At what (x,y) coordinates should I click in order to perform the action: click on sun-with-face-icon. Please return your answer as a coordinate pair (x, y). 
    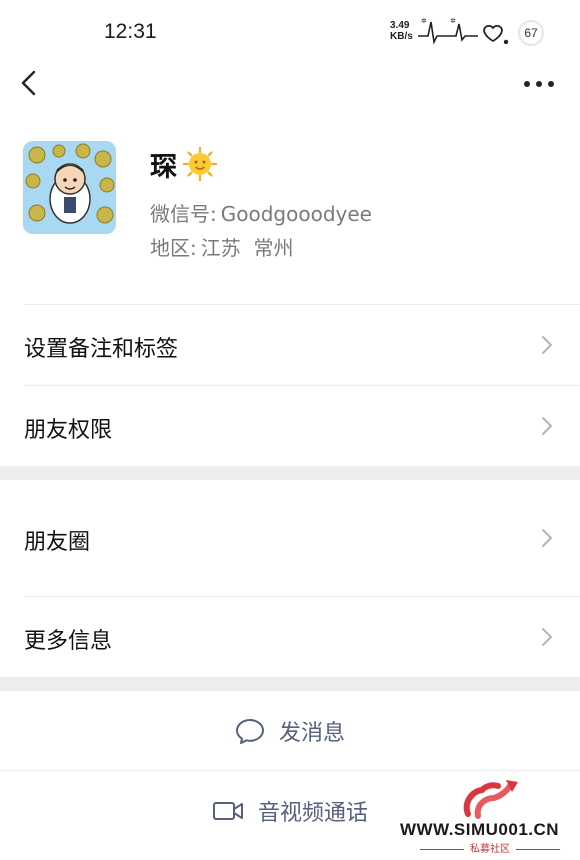
    Looking at the image, I should click on (200, 164).